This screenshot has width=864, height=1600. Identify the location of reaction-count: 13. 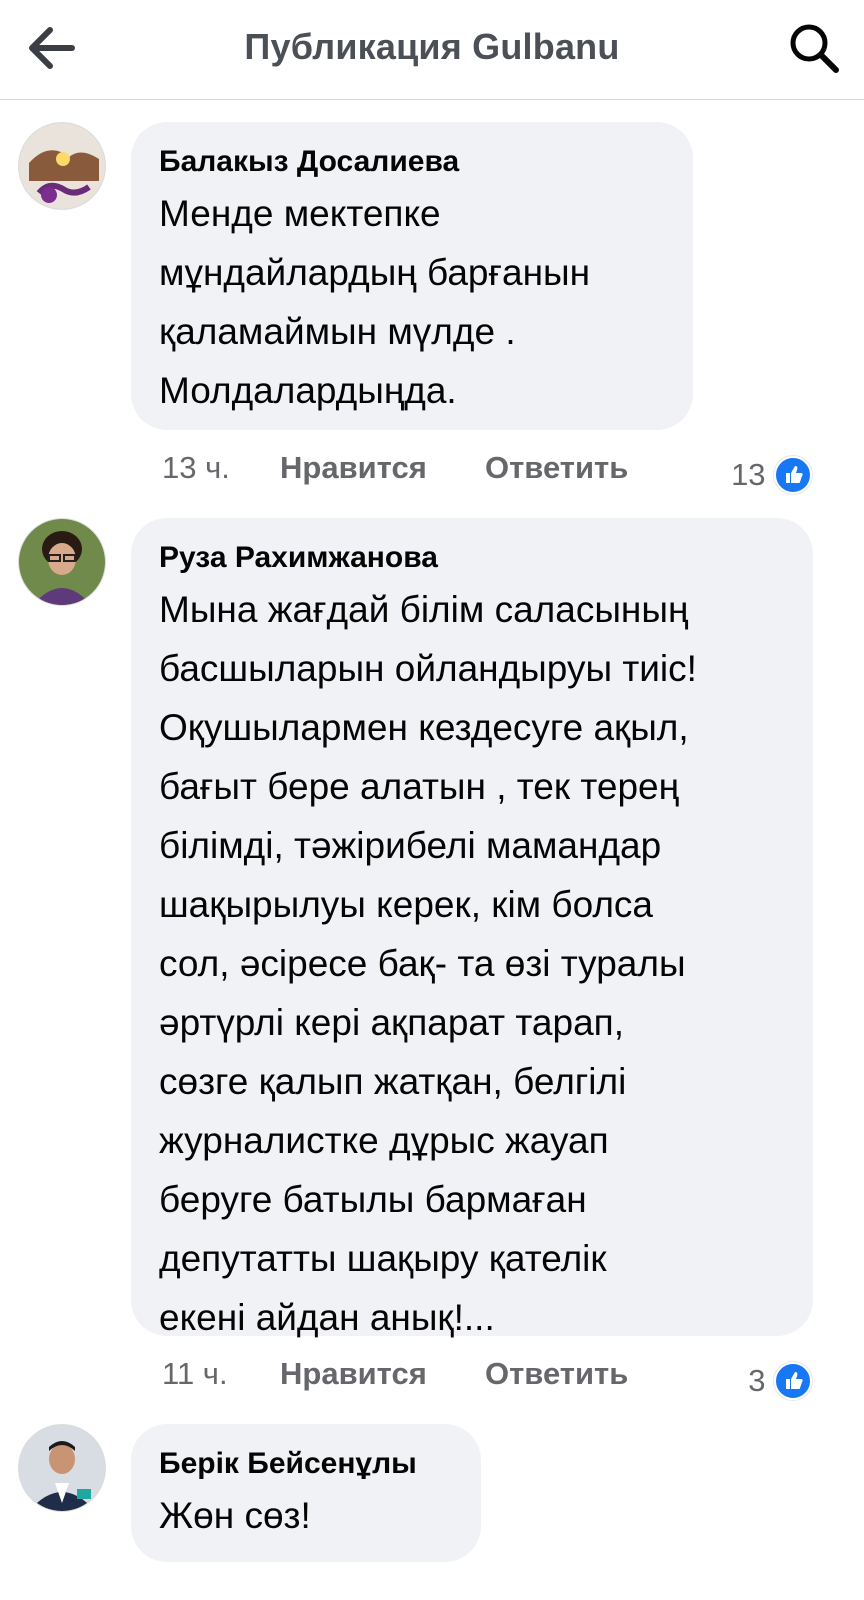
(748, 474).